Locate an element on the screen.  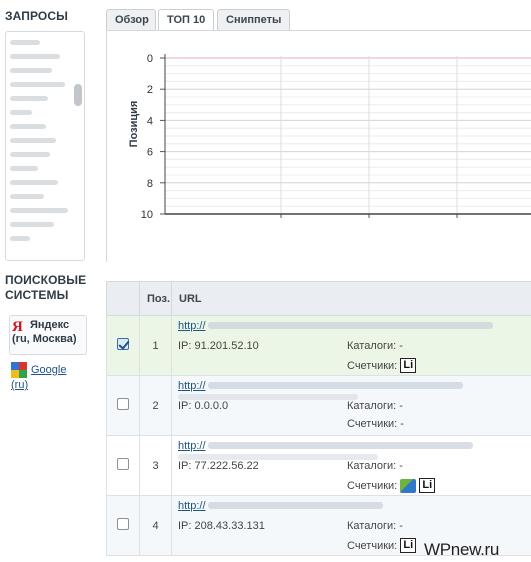
row-position: 1 is located at coordinates (155, 345).